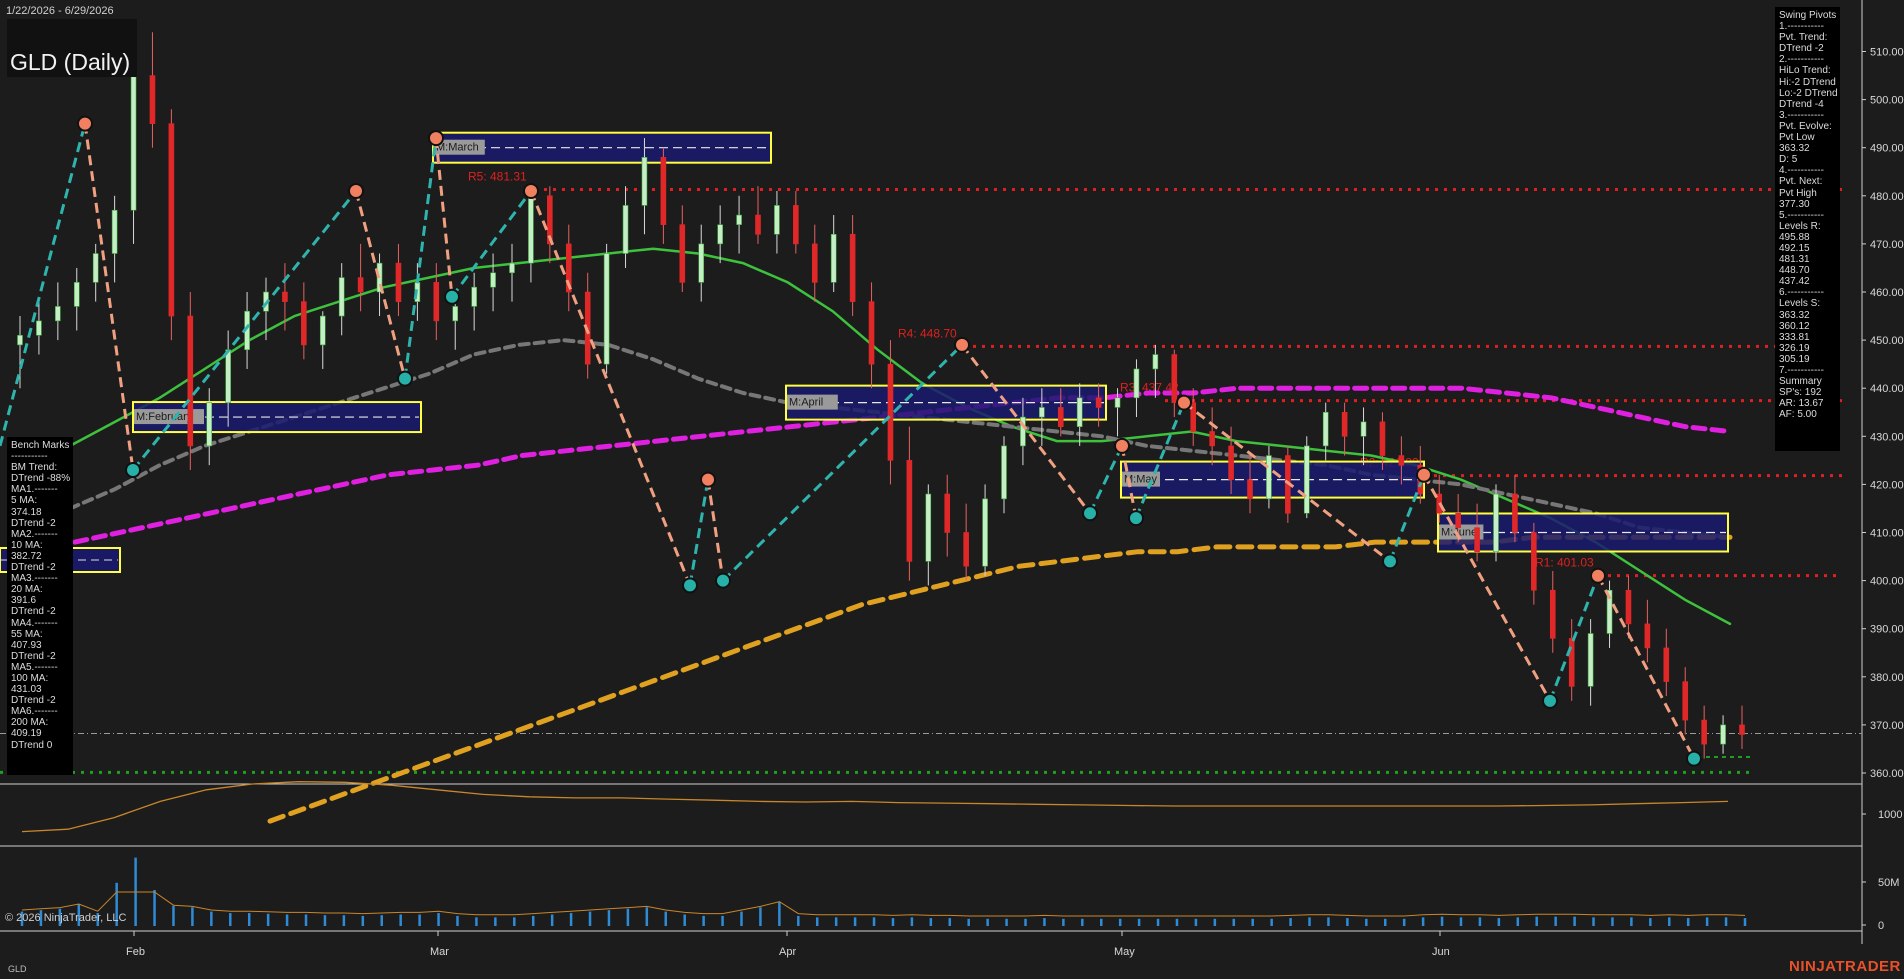 This screenshot has width=1904, height=979. Describe the element at coordinates (806, 403) in the screenshot. I see `month-box-label: M:April` at that location.